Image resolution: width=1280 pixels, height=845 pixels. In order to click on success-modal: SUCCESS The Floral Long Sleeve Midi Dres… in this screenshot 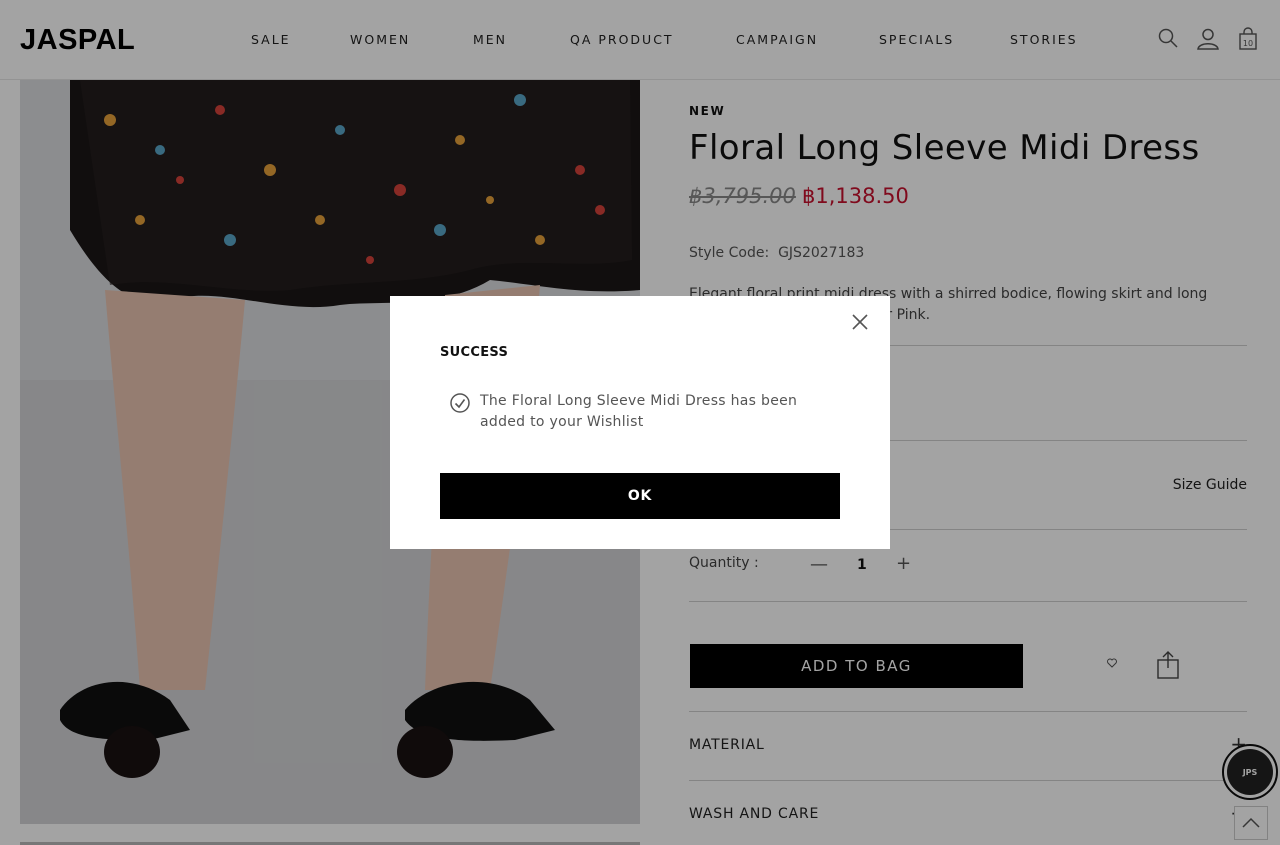, I will do `click(640, 422)`.